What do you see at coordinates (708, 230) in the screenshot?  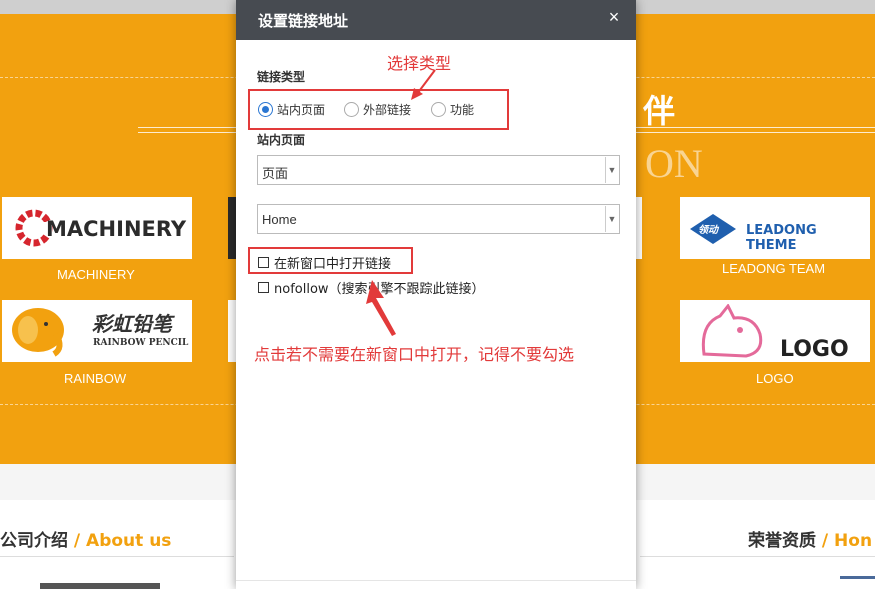 I see `leadong-logo-cn: 领动` at bounding box center [708, 230].